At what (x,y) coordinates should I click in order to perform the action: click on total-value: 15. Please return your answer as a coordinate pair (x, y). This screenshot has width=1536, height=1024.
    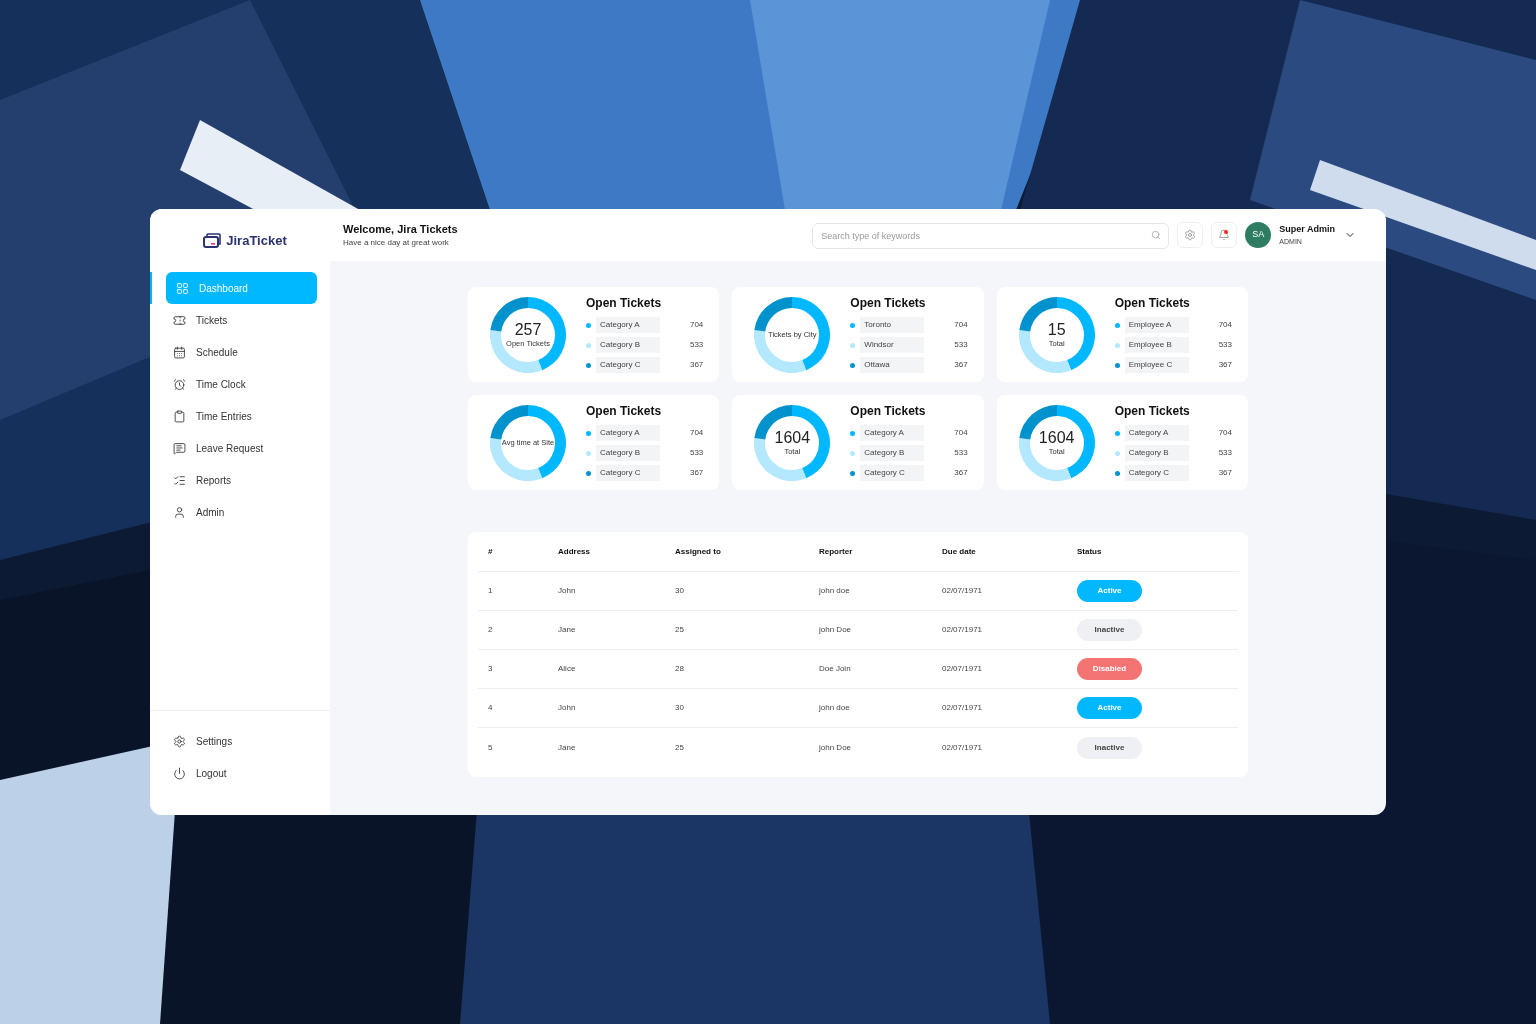
    Looking at the image, I should click on (1056, 329).